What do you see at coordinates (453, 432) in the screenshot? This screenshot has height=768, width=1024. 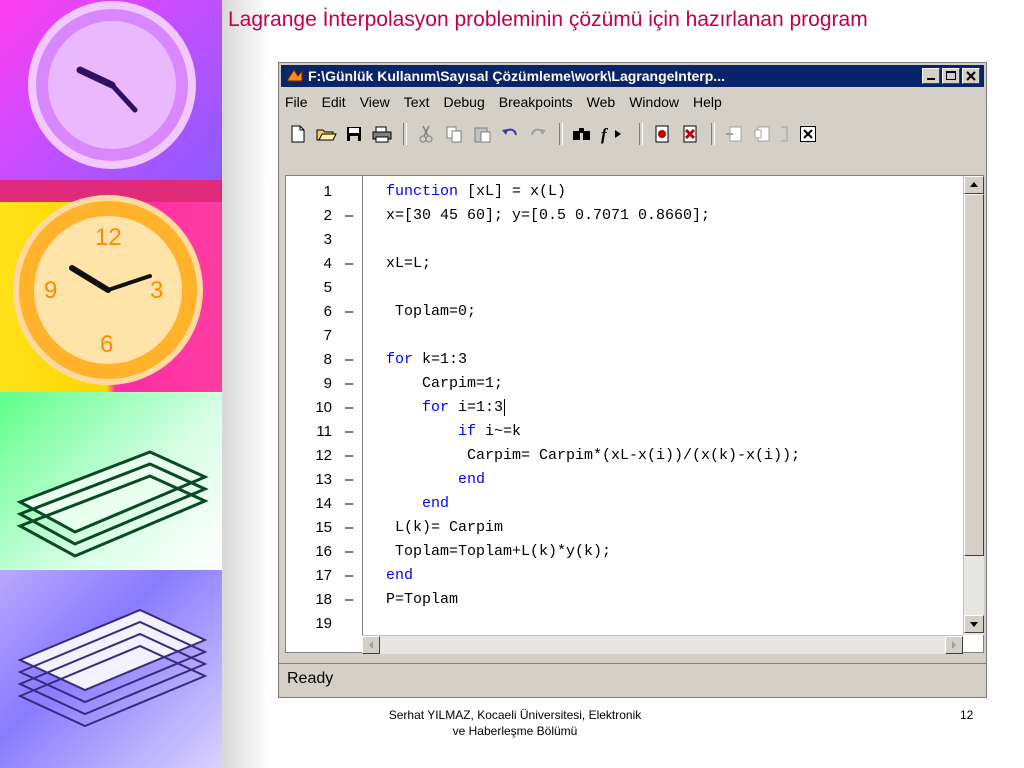 I see `code-line-11: if i~=k` at bounding box center [453, 432].